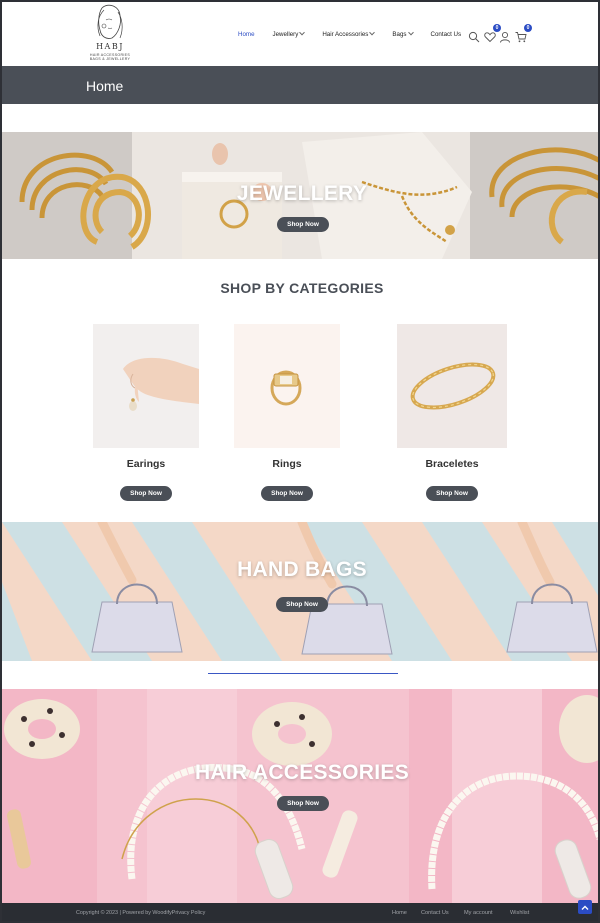  Describe the element at coordinates (452, 493) in the screenshot. I see `shop-now-braceletes-button: Shop Now` at that location.